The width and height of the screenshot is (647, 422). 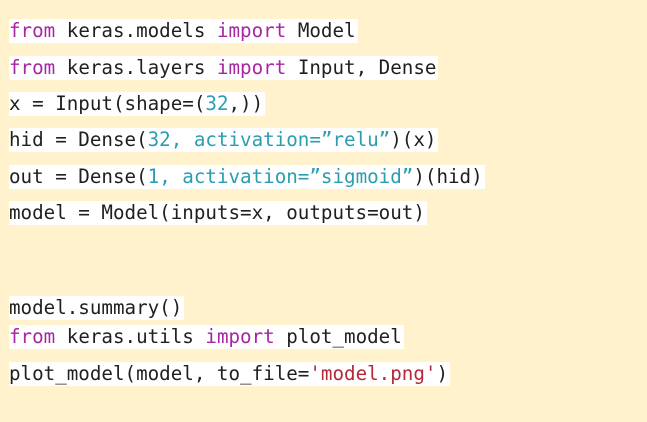 What do you see at coordinates (373, 373) in the screenshot?
I see `code-string: 'model.png'` at bounding box center [373, 373].